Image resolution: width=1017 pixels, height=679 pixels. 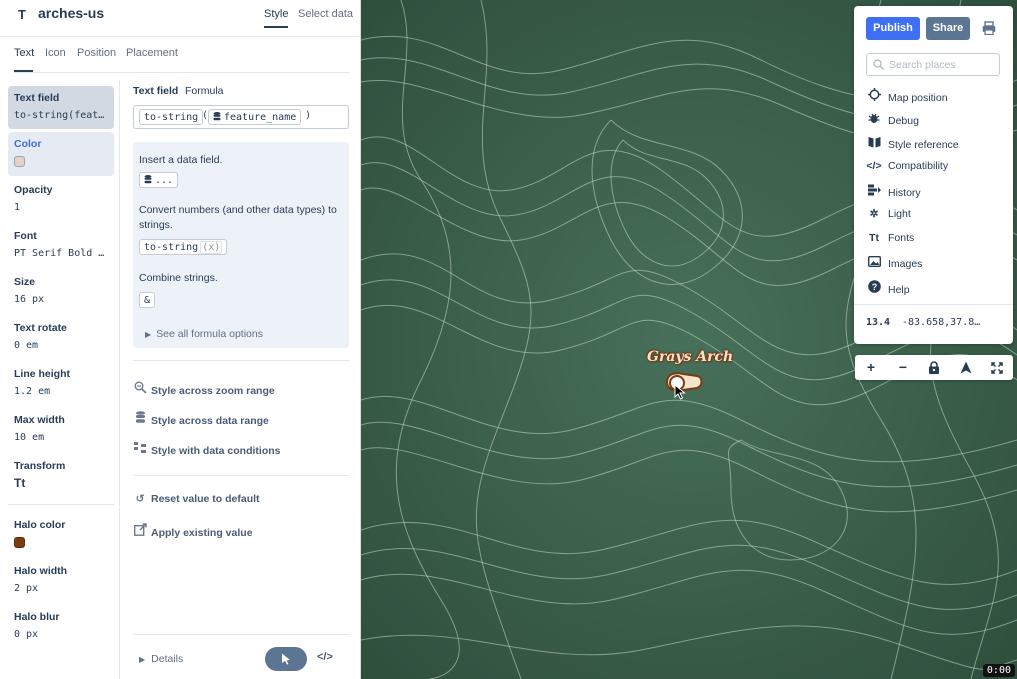 I want to click on prop-text-field: Text field to-string(feature_name), so click(x=61, y=107).